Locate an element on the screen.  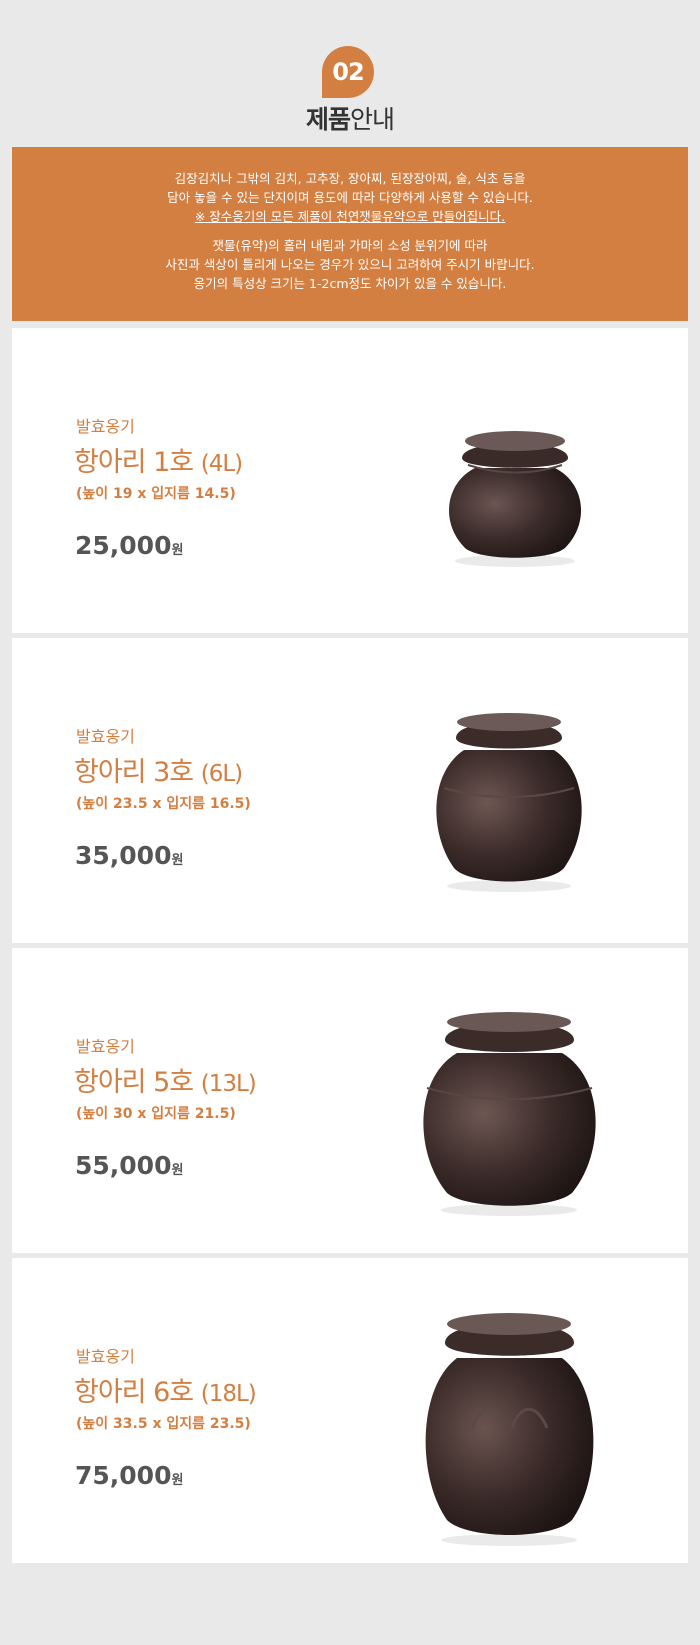
notice-line: 김장김치나 그밖의 김치, 고추장, 장아찌, 된장장아찌, 술, 식초 등을 is located at coordinates (350, 178).